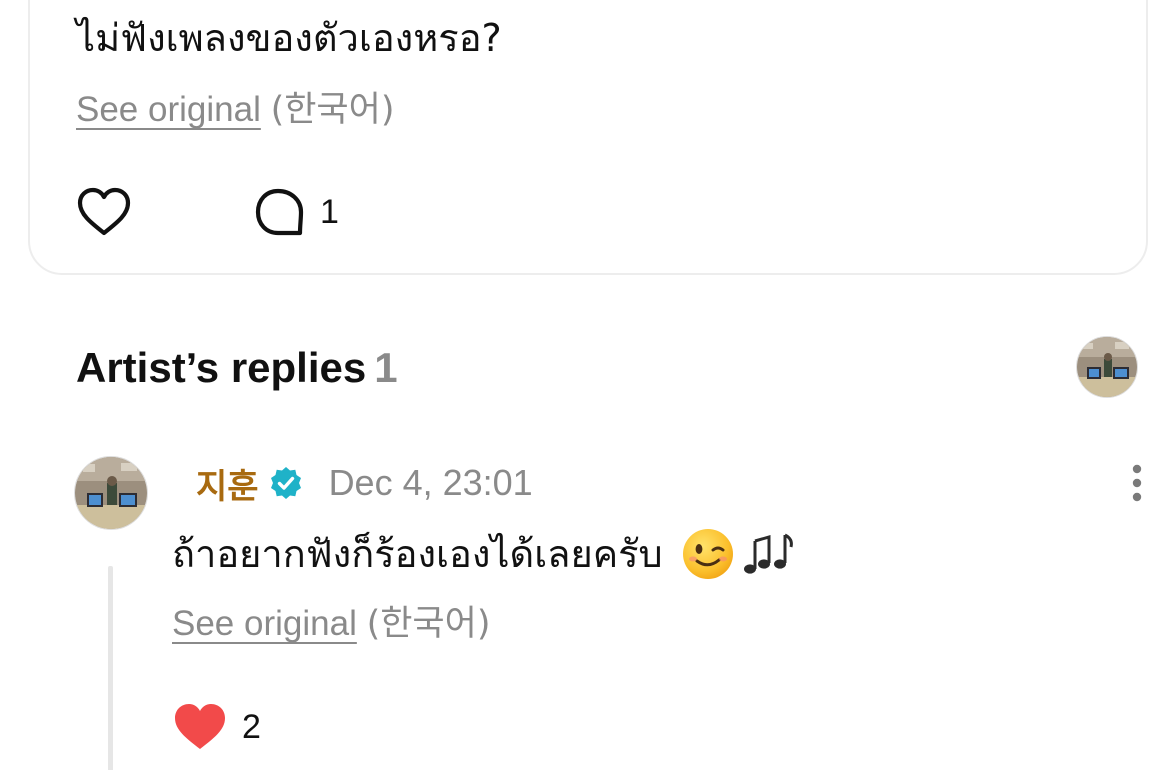 The image size is (1176, 770). What do you see at coordinates (768, 553) in the screenshot?
I see `music-notes-emoji` at bounding box center [768, 553].